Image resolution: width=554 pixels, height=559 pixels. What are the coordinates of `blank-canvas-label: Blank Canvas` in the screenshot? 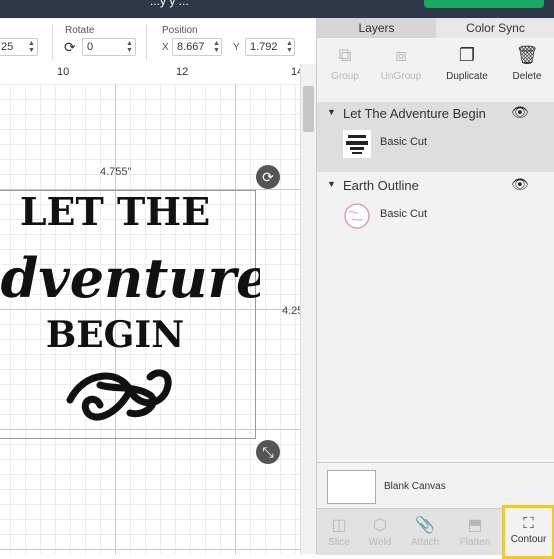 It's located at (415, 486).